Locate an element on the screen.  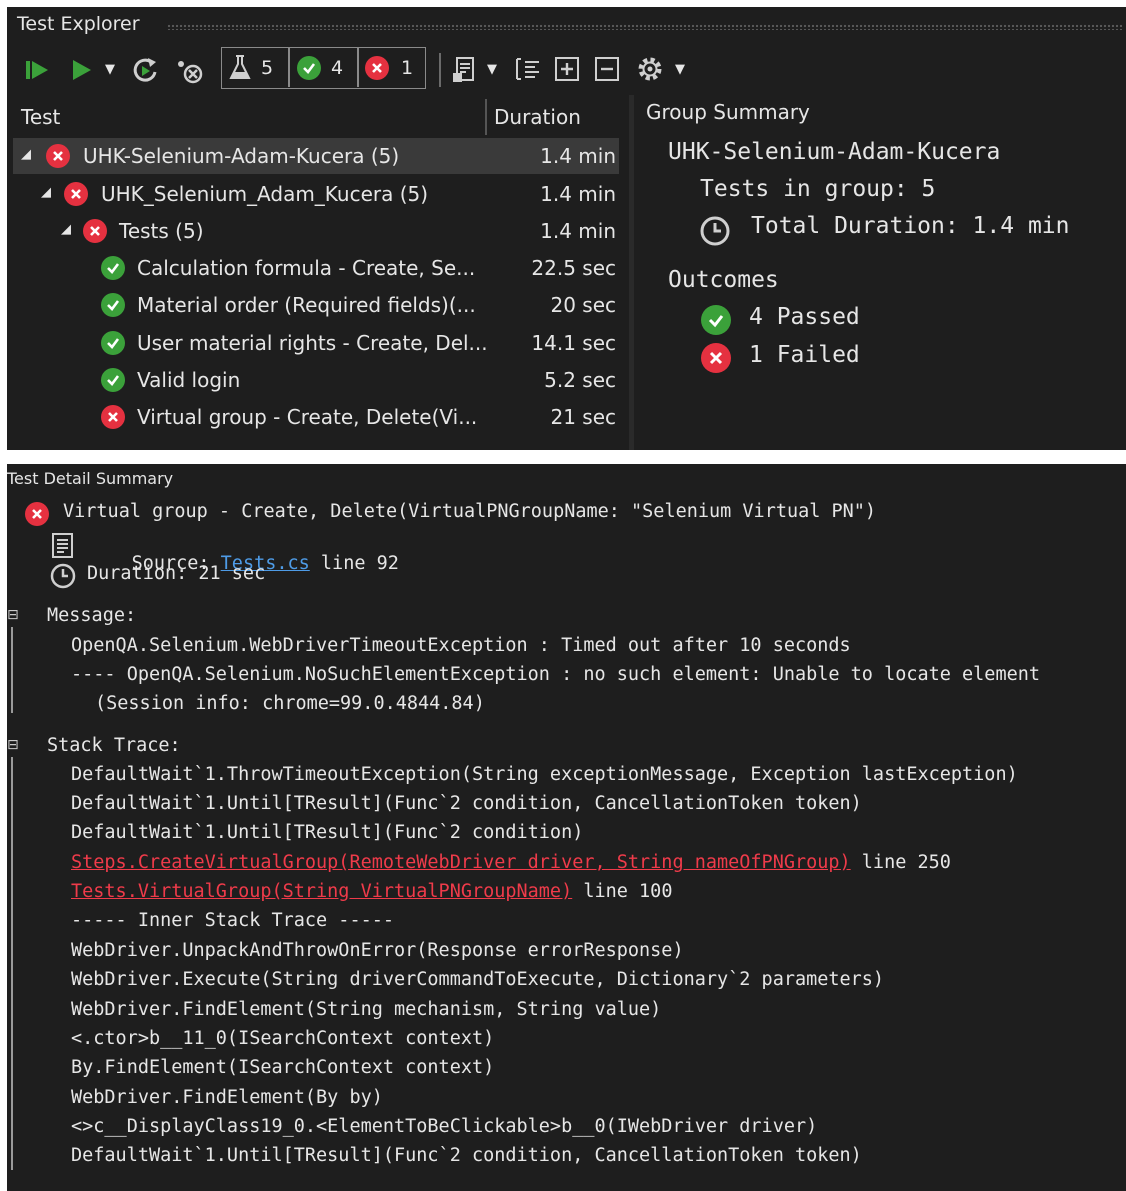
source-line-number: line 92 is located at coordinates (359, 563).